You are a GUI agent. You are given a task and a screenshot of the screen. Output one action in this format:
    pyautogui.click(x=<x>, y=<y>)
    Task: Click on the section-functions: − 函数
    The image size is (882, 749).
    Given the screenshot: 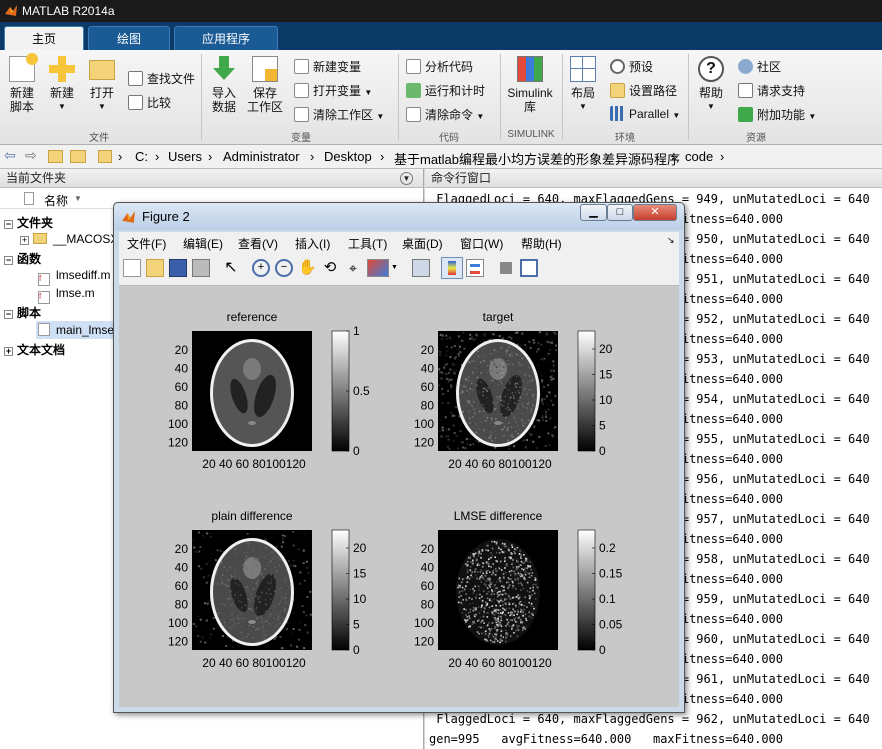 What is the action you would take?
    pyautogui.click(x=22, y=258)
    